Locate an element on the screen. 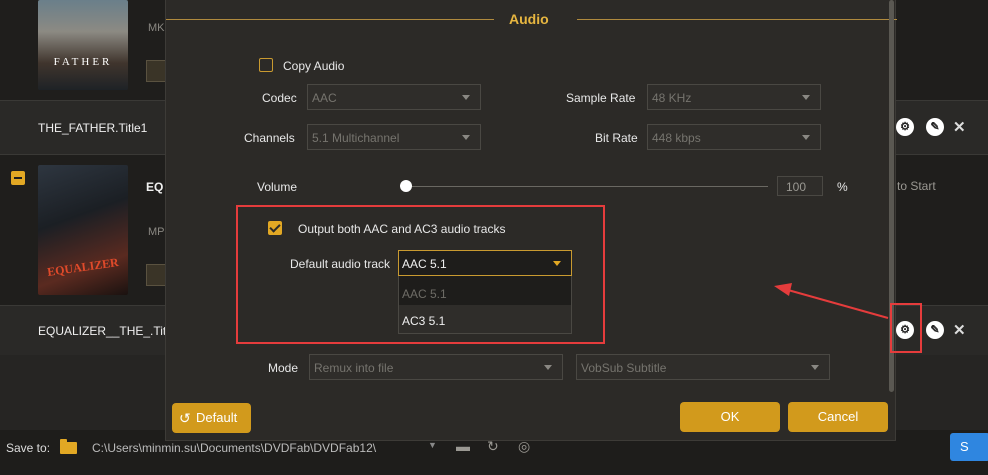 The height and width of the screenshot is (475, 988). annotation-arrow is located at coordinates (831, 301).